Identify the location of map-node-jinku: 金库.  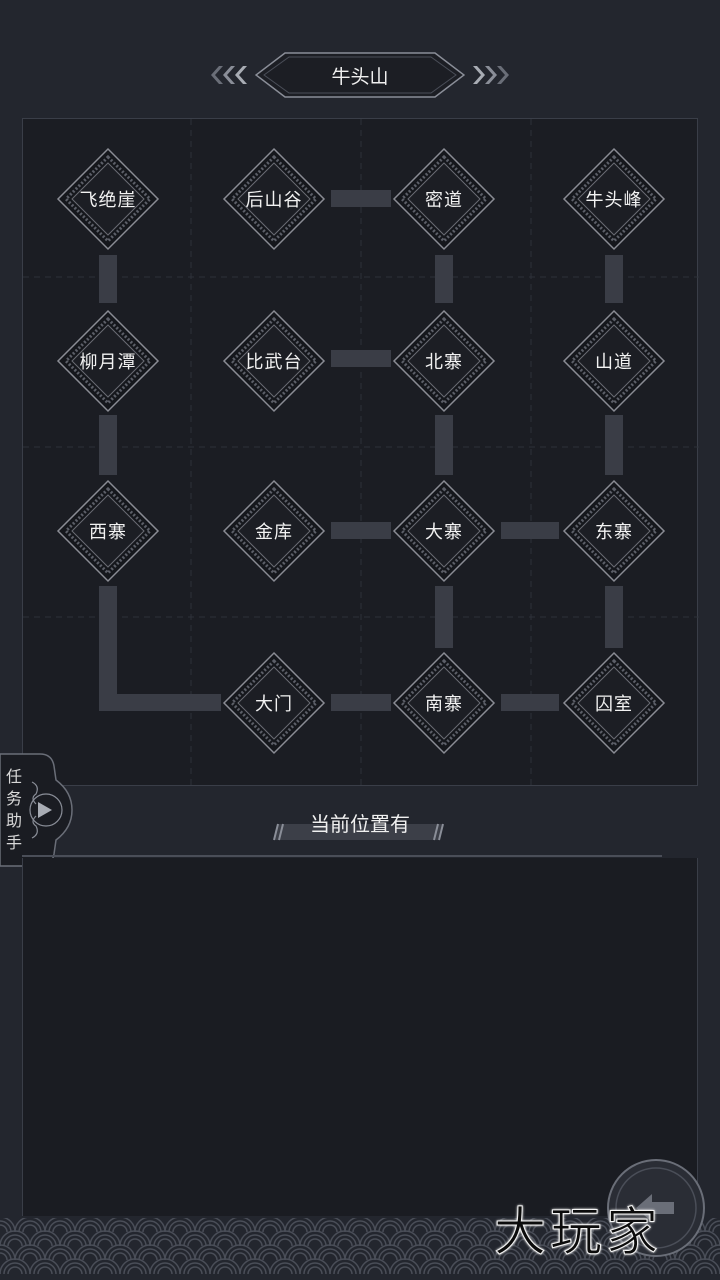
(274, 531).